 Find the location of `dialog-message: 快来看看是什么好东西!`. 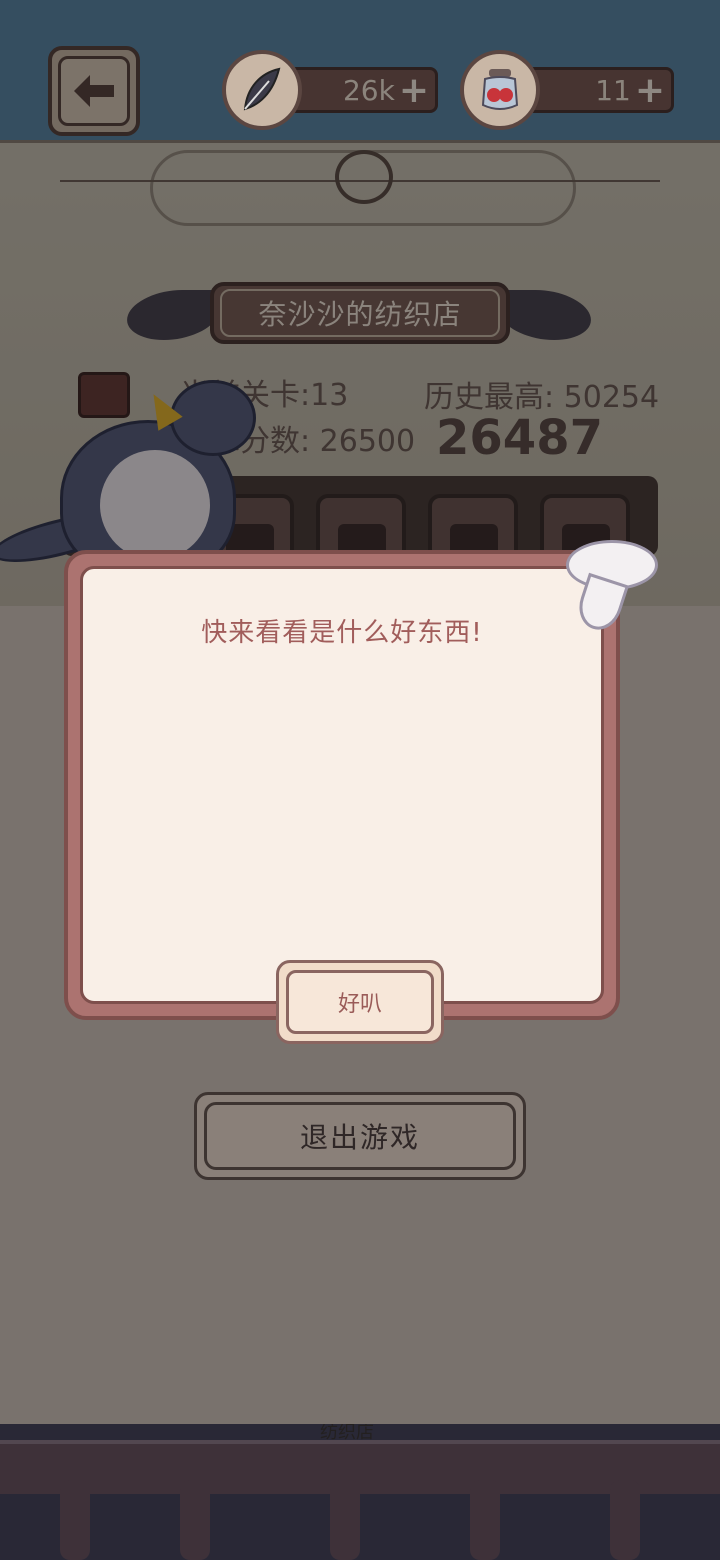

dialog-message: 快来看看是什么好东西! is located at coordinates (342, 633).